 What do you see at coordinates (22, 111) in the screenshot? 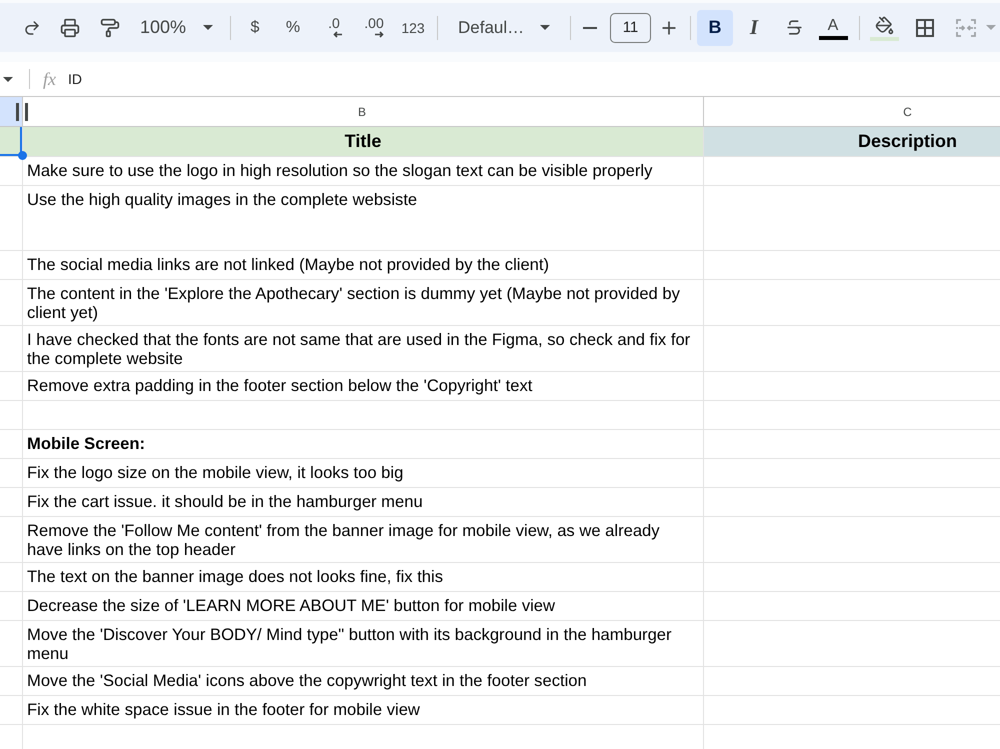
I see `column-handle-icon` at bounding box center [22, 111].